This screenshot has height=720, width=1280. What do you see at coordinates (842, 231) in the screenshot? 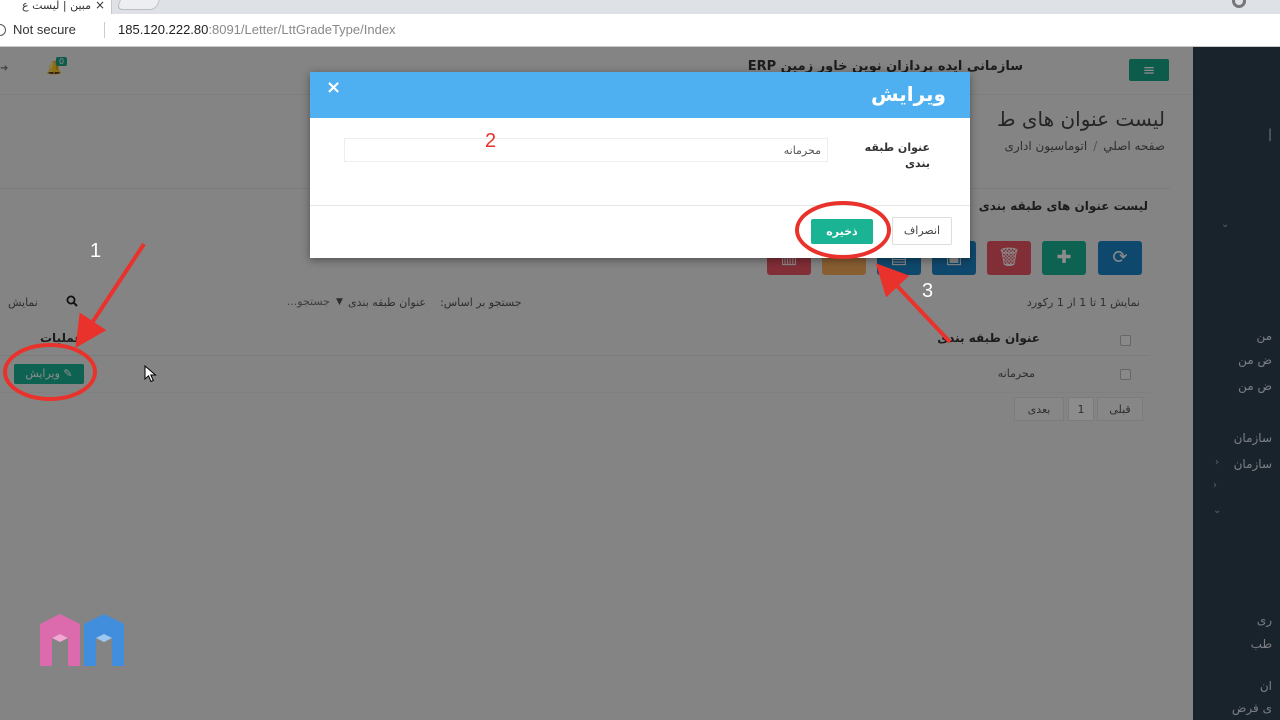
I see `save-button: ذخیره` at bounding box center [842, 231].